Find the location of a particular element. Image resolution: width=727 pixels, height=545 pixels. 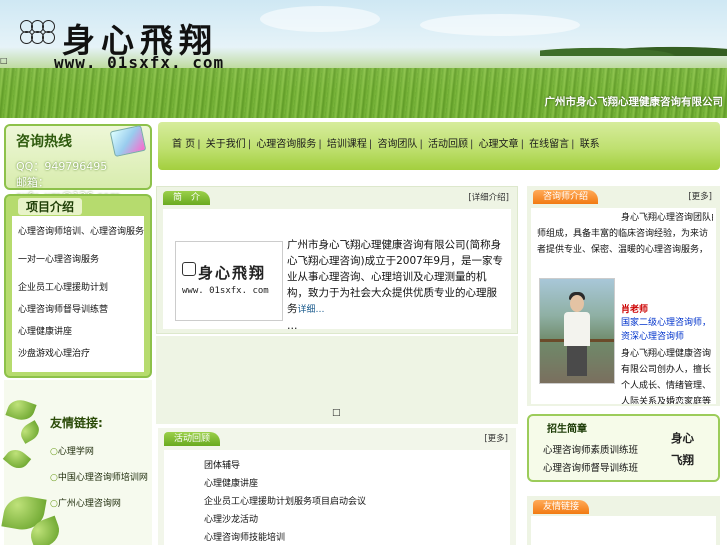

tree-line-decoration is located at coordinates (633, 49).